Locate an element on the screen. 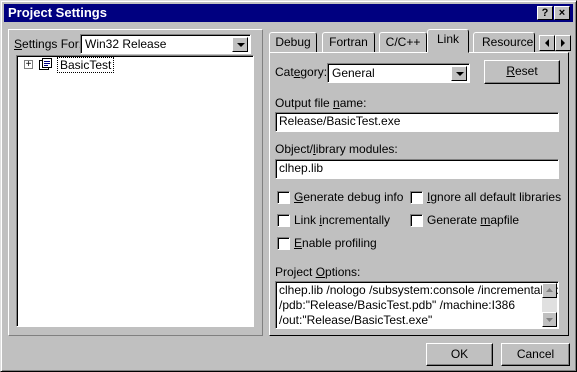 The image size is (577, 372). object-library-label: Object/library modules: is located at coordinates (336, 149).